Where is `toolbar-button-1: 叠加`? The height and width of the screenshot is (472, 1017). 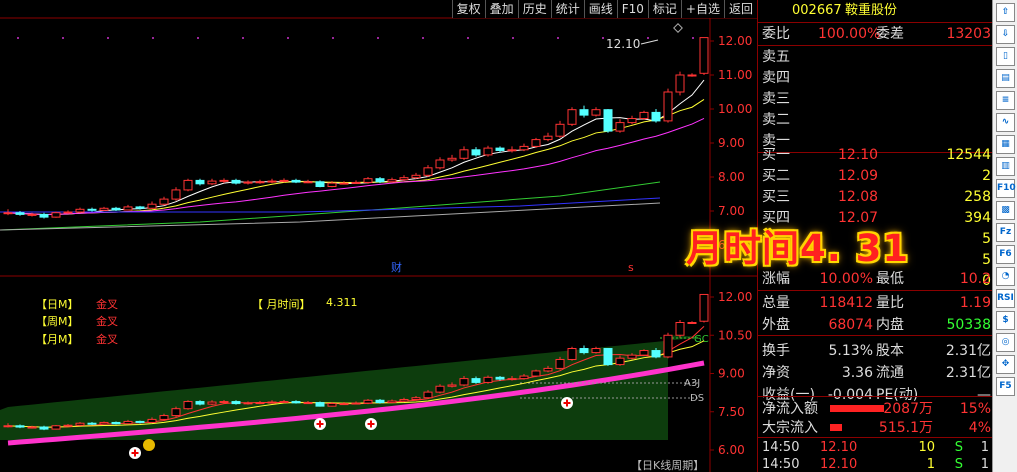 toolbar-button-1: 叠加 is located at coordinates (501, 9).